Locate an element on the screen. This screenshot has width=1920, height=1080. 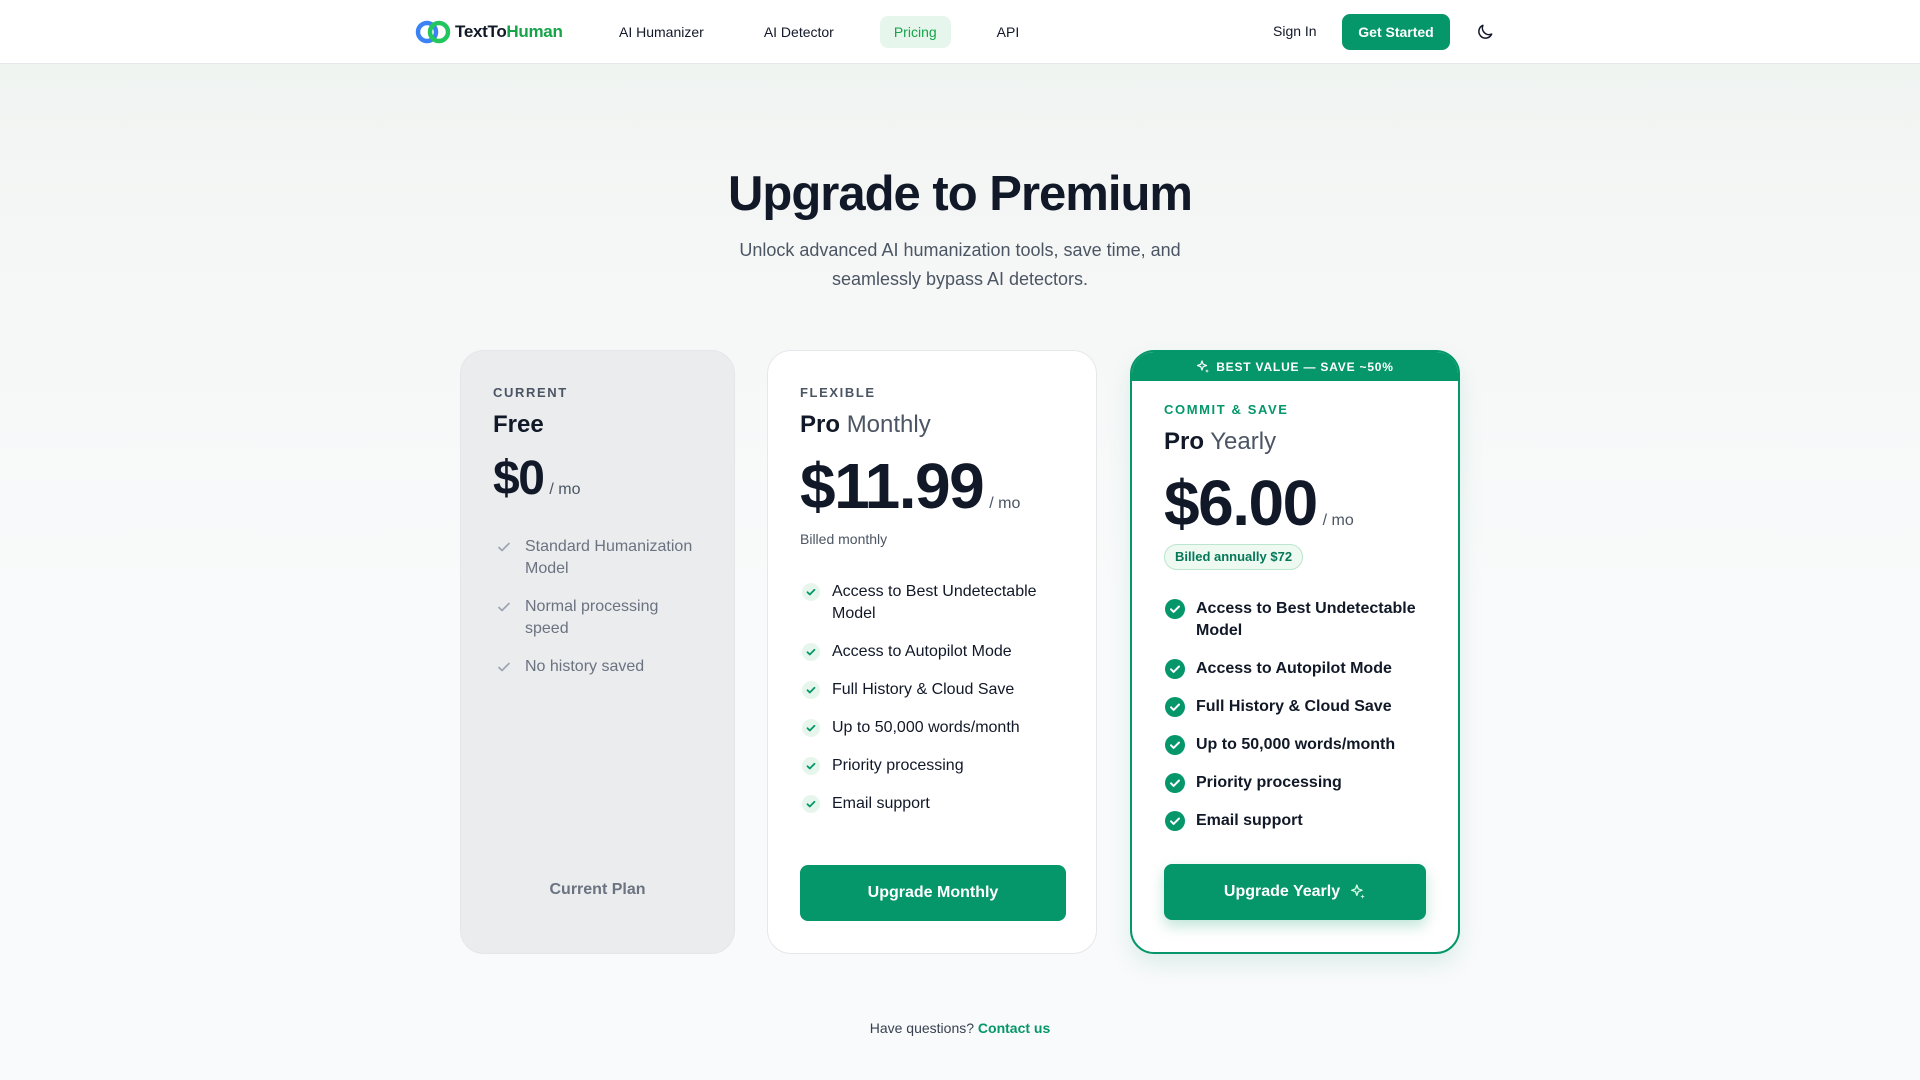
plan-name: Free is located at coordinates (518, 425).